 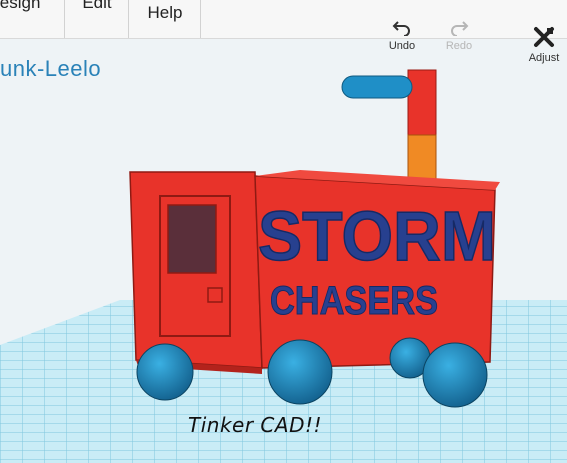 I want to click on cab-window, so click(x=192, y=239).